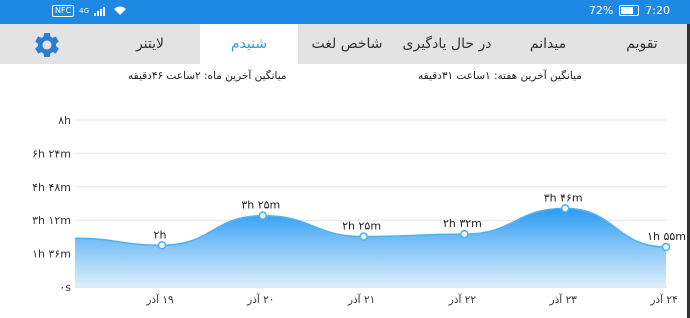 The width and height of the screenshot is (690, 318). I want to click on y-tick-label: ۴h ۴۸m, so click(51, 187).